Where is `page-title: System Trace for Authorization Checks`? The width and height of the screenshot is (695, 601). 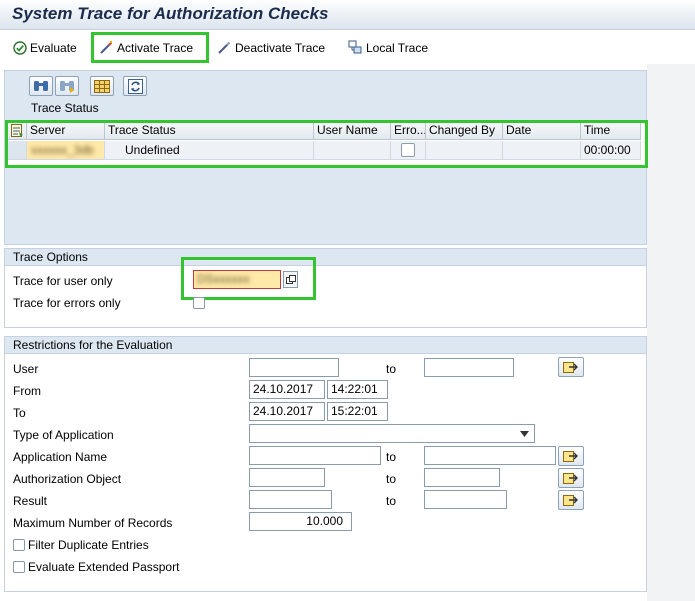 page-title: System Trace for Authorization Checks is located at coordinates (170, 13).